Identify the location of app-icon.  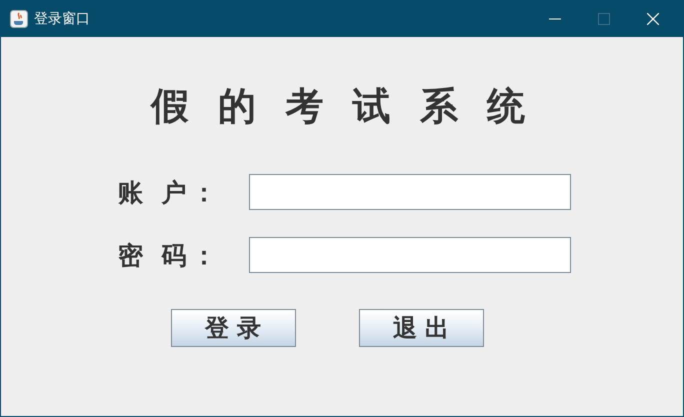
(19, 19).